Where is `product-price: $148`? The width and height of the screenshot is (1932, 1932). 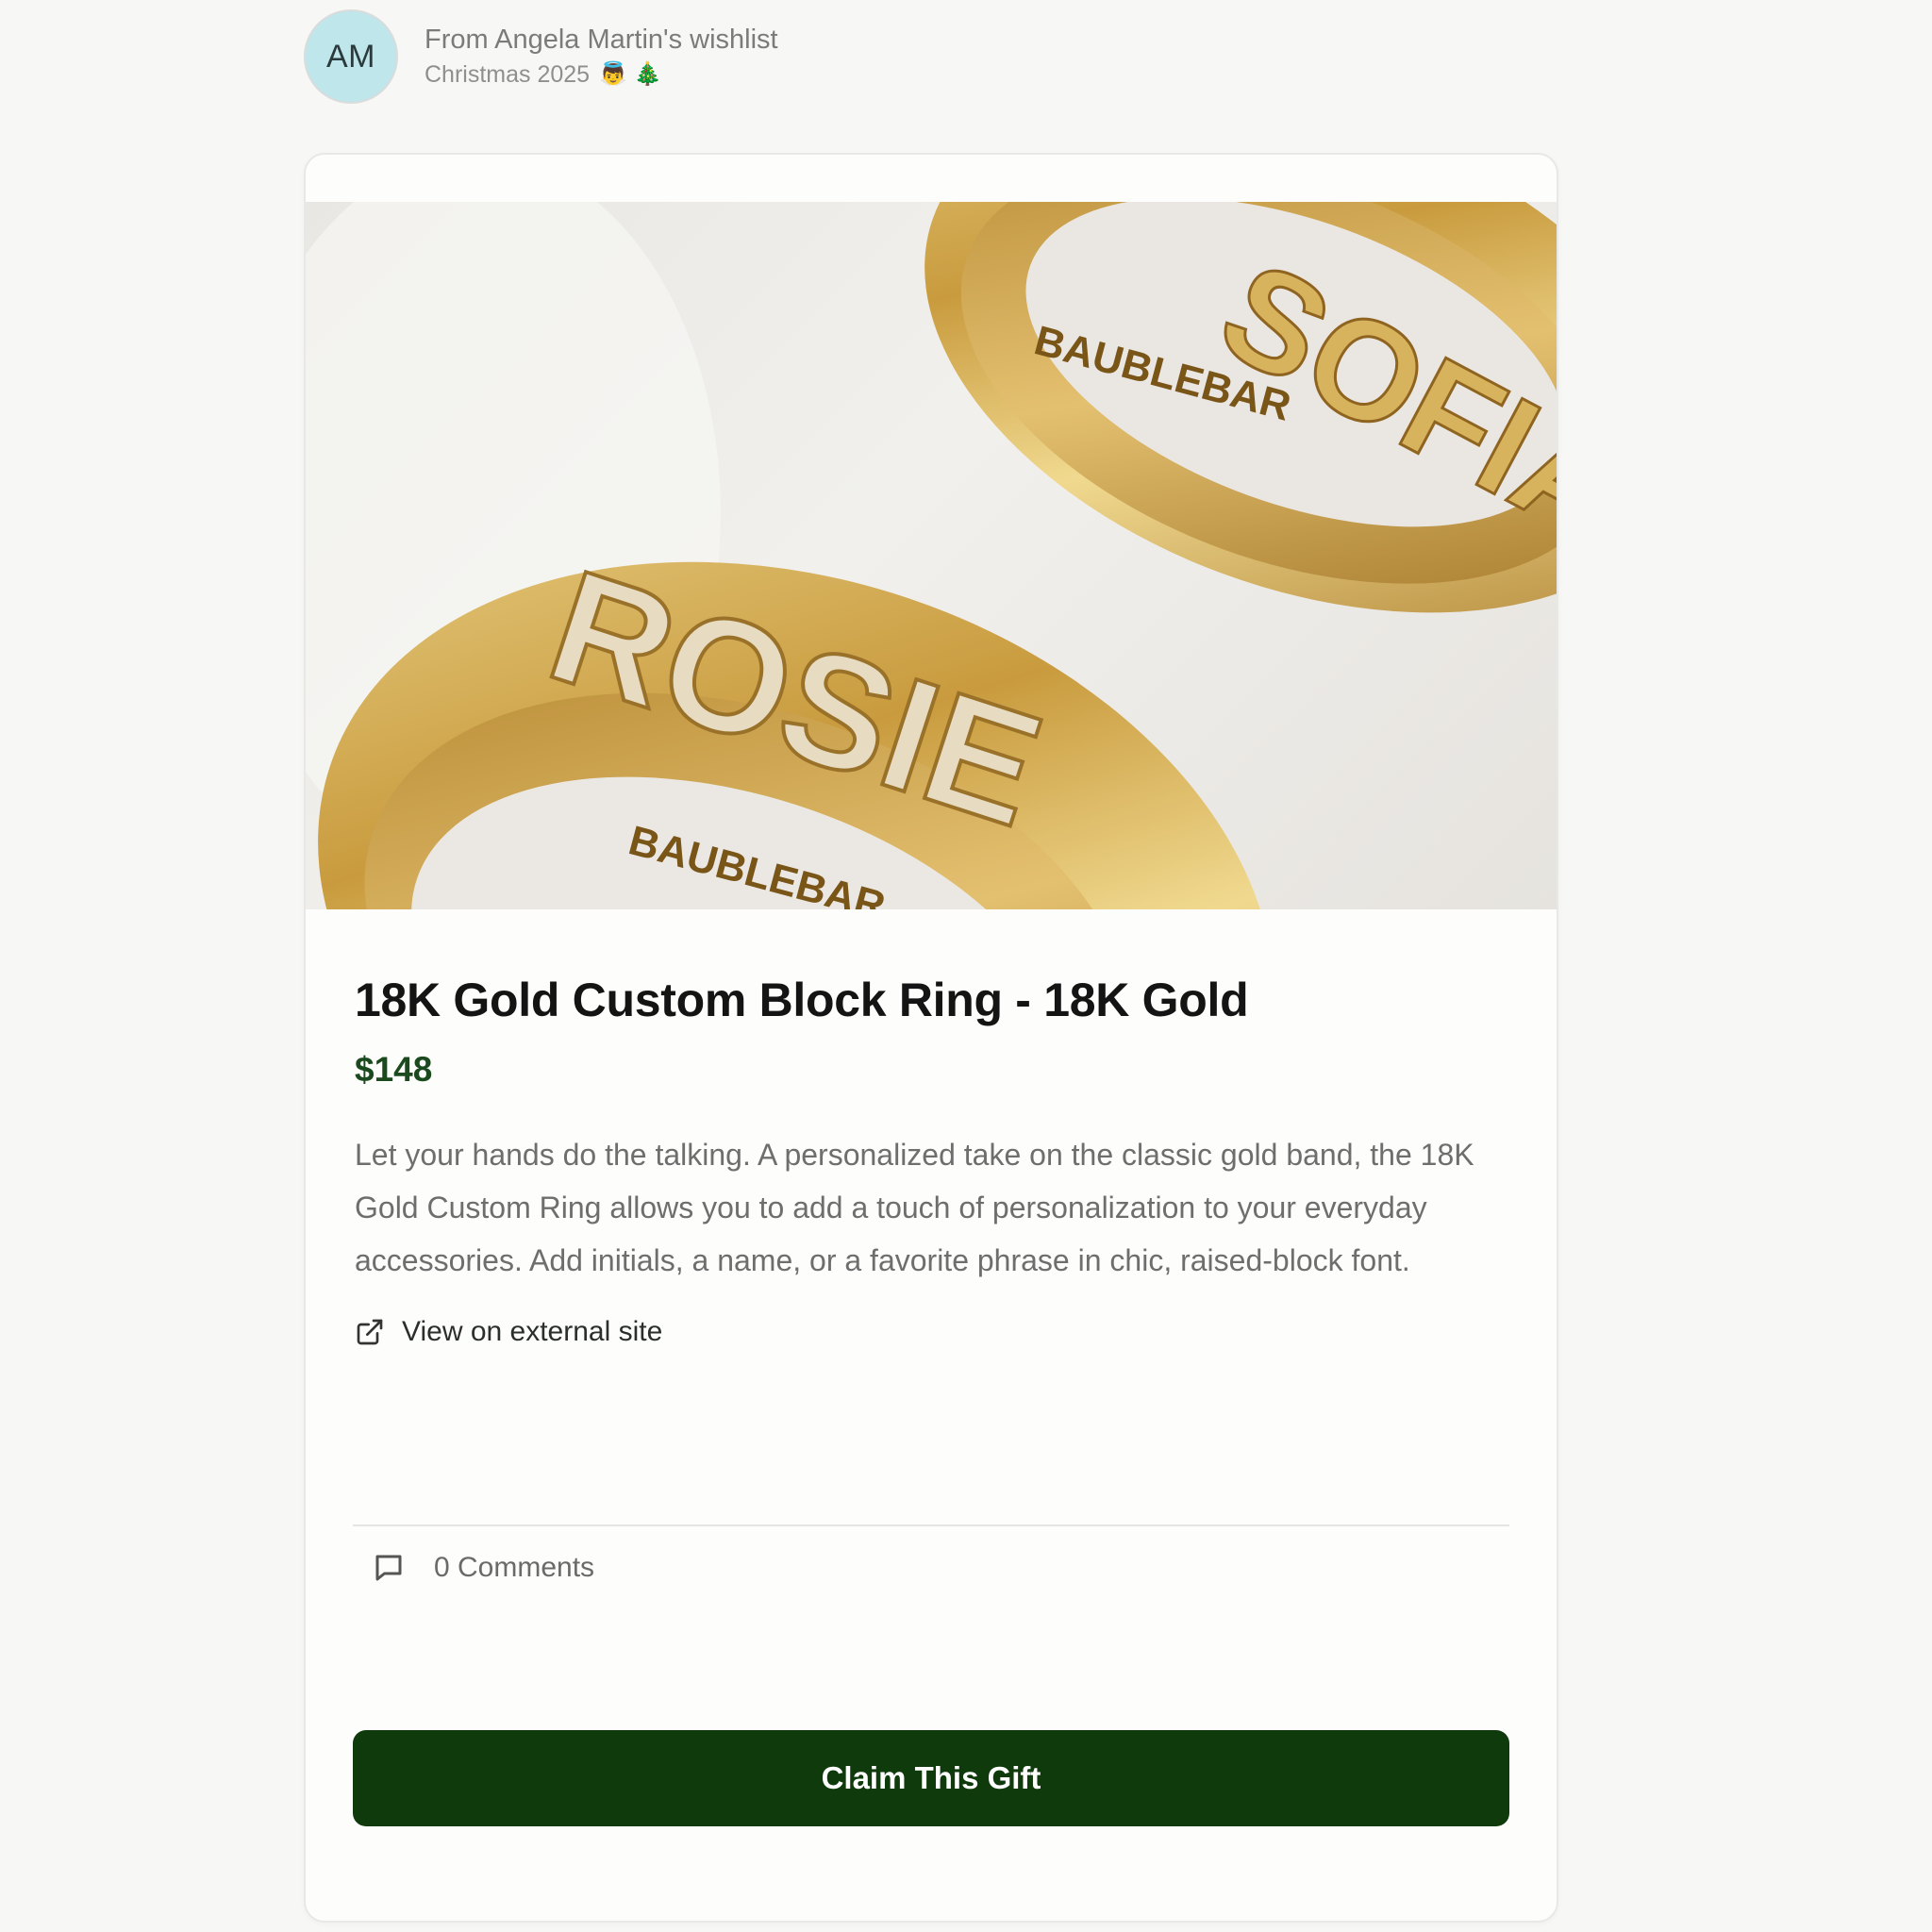 product-price: $148 is located at coordinates (394, 1069).